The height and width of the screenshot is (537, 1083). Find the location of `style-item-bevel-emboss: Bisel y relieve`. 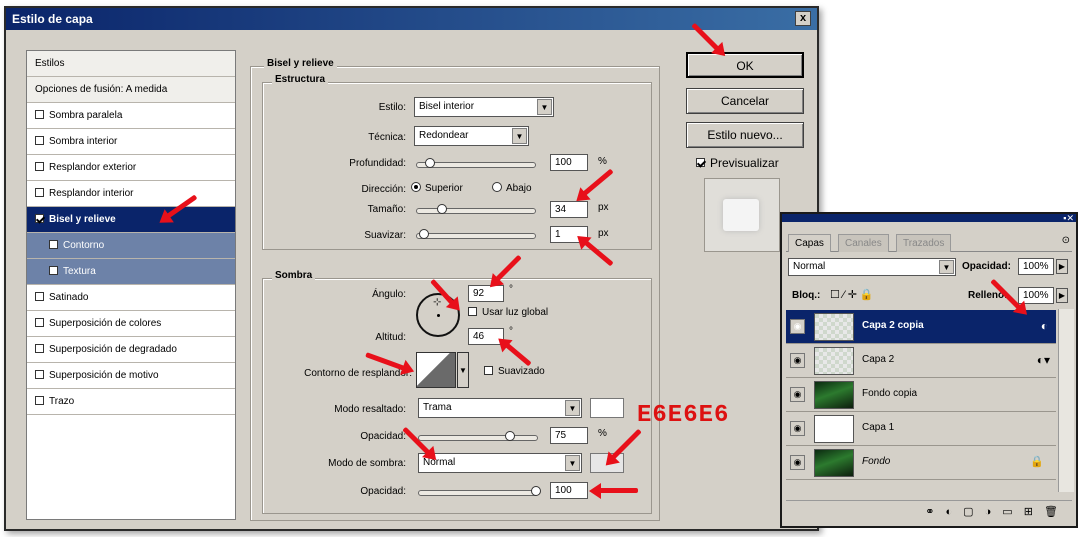

style-item-bevel-emboss: Bisel y relieve is located at coordinates (131, 220).